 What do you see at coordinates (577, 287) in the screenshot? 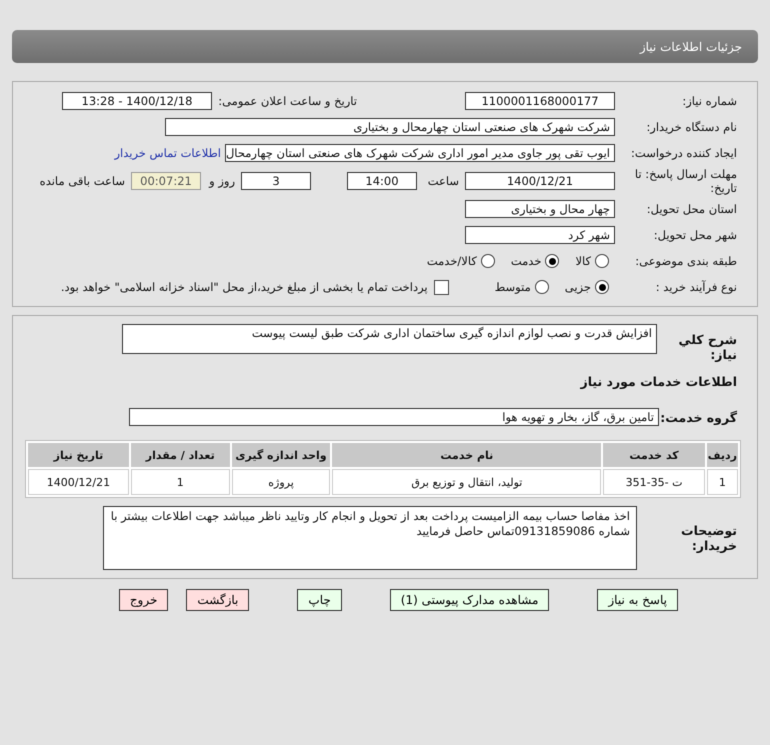
I see `option-label: جزیی` at bounding box center [577, 287].